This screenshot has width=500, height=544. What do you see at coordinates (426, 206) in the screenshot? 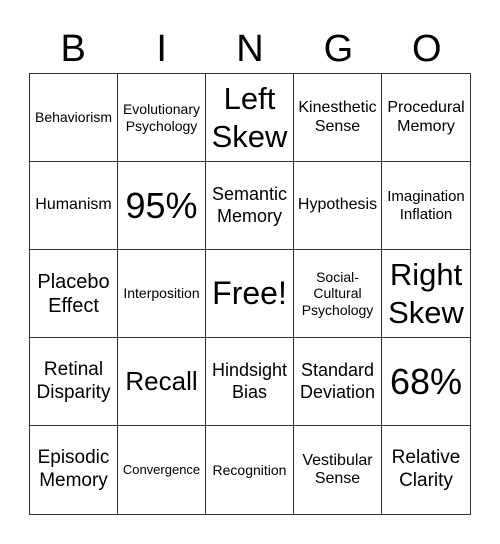
I see `bingo-cell: Imagination Inflation` at bounding box center [426, 206].